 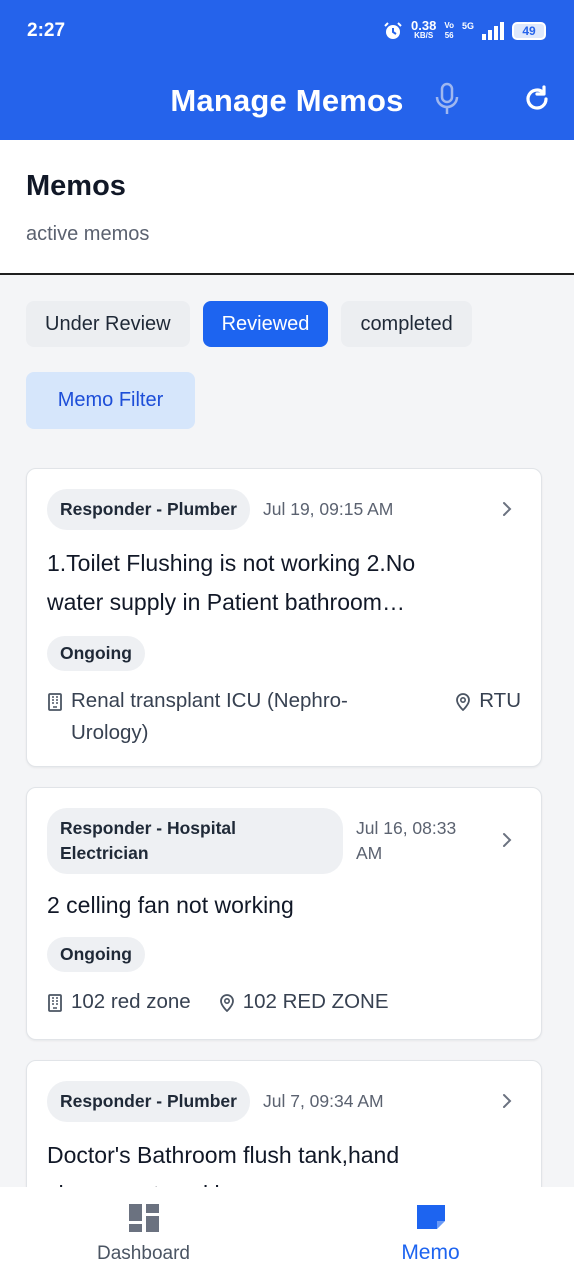 What do you see at coordinates (287, 207) in the screenshot?
I see `page-header: Memos active memos` at bounding box center [287, 207].